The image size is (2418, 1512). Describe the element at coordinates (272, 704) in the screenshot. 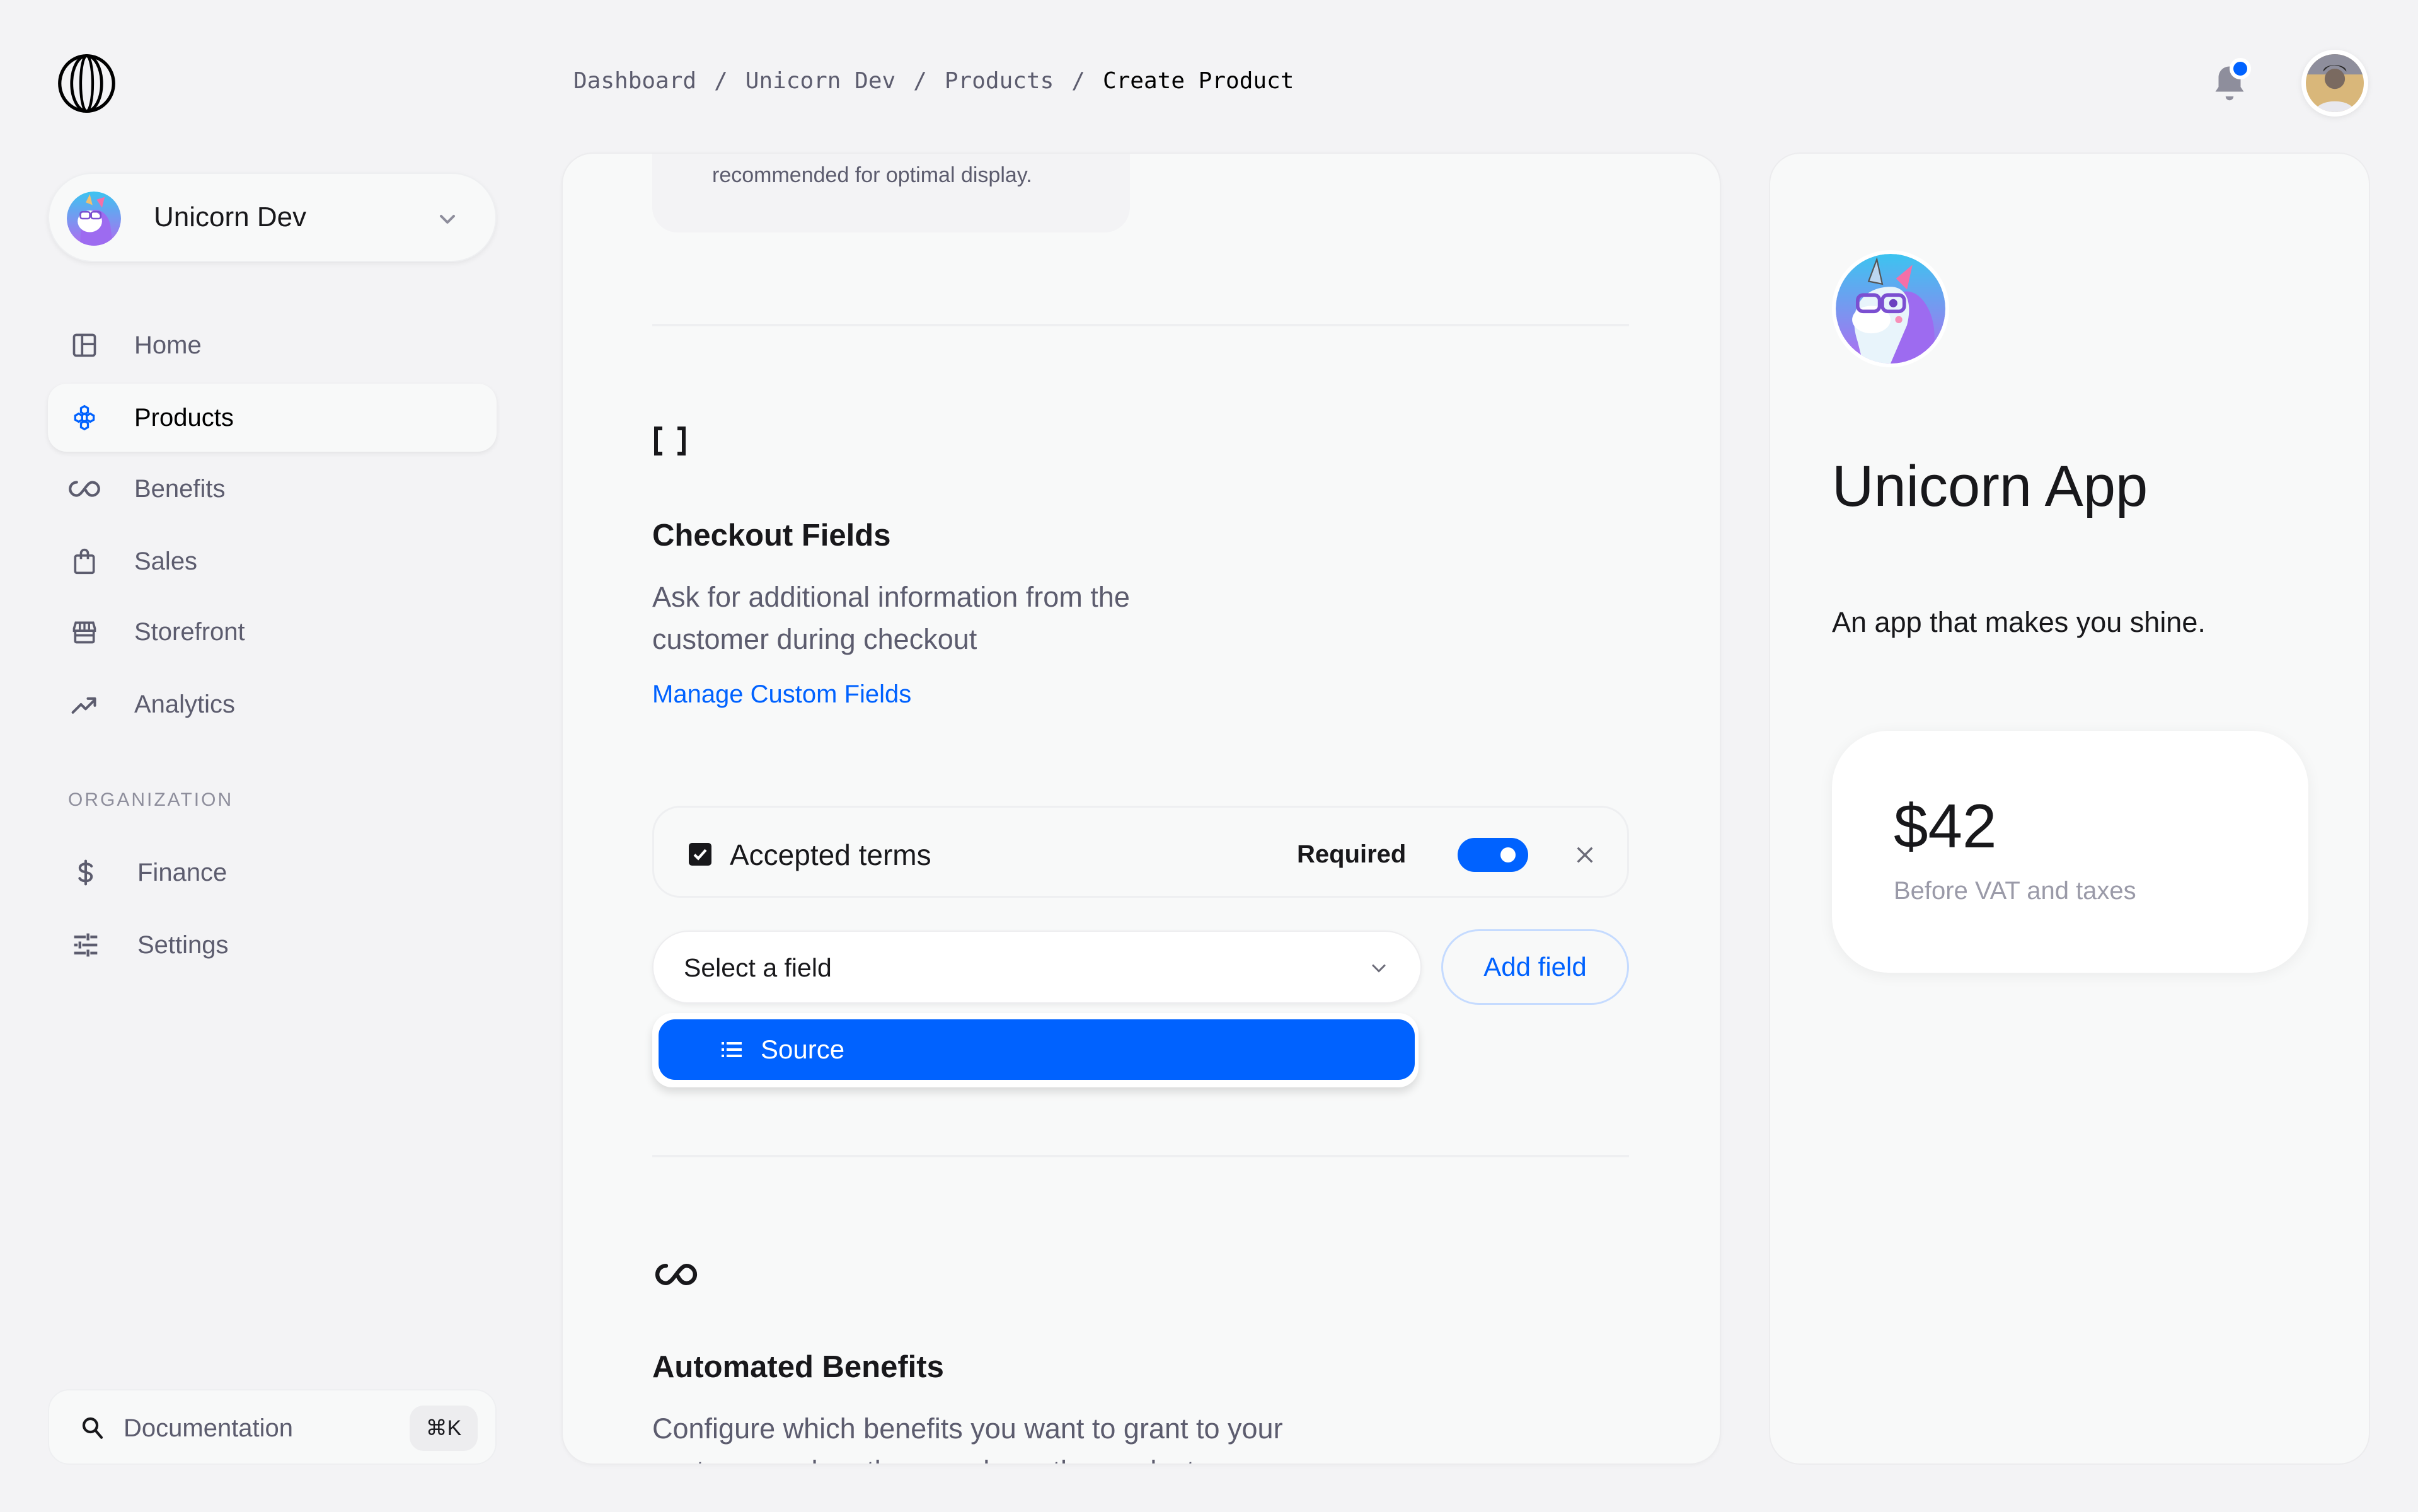

I see `sidebar-item-analytics: Analytics` at that location.